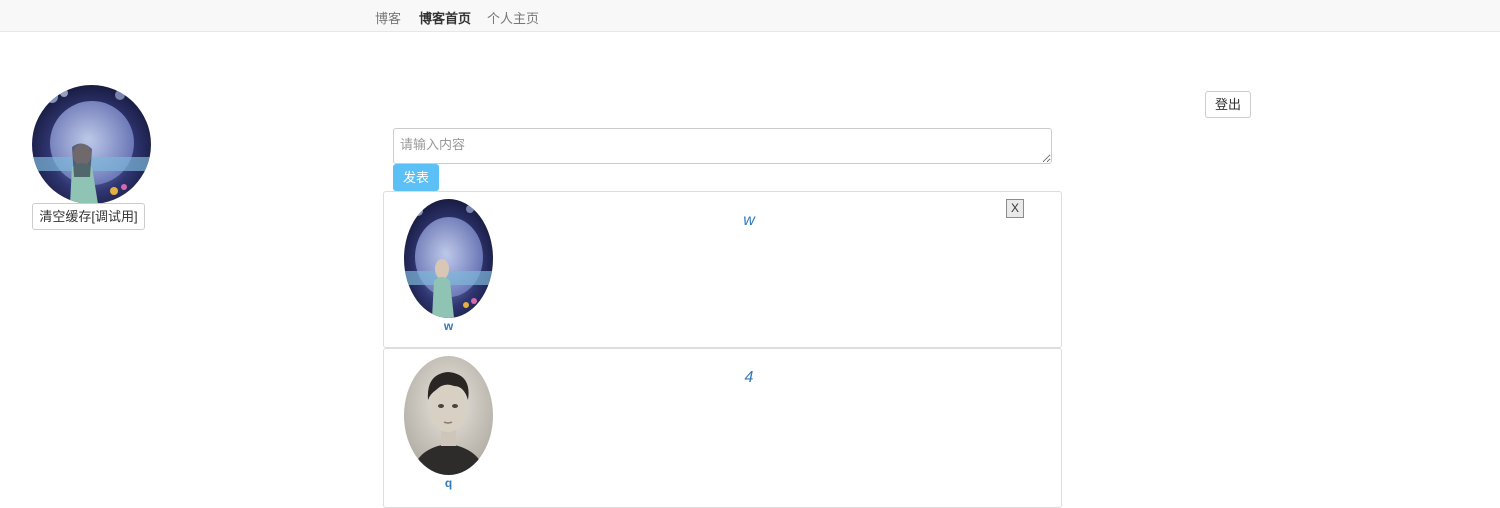  I want to click on post-content: w, so click(749, 220).